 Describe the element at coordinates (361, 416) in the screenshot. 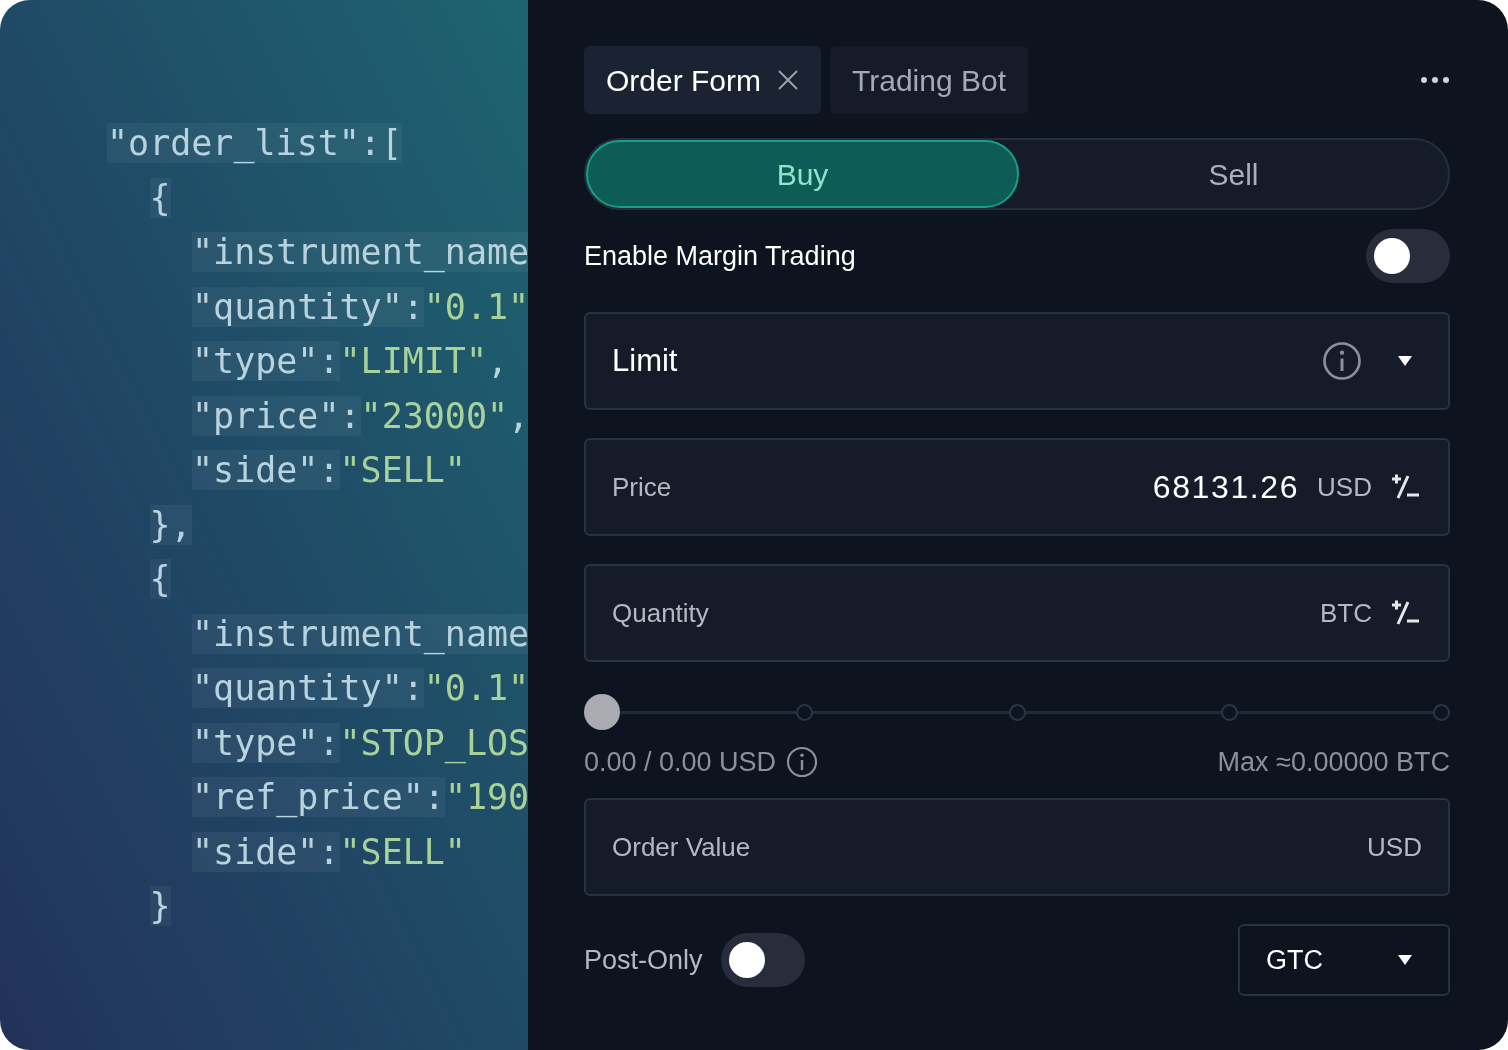

I see `code-line: "price":"23000",` at that location.